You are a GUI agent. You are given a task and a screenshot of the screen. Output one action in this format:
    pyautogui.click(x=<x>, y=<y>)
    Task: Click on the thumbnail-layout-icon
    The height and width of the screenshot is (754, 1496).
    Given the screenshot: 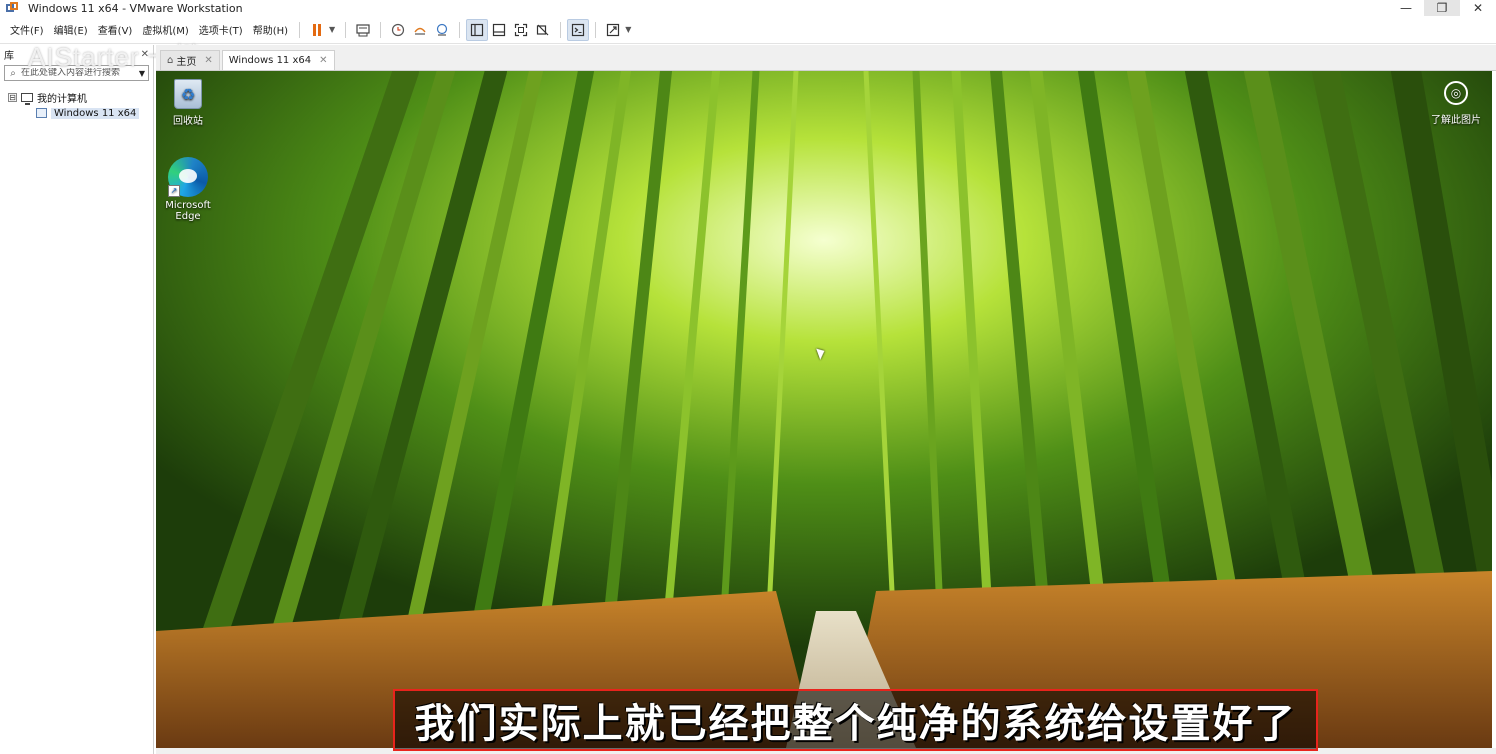 What is the action you would take?
    pyautogui.click(x=499, y=29)
    